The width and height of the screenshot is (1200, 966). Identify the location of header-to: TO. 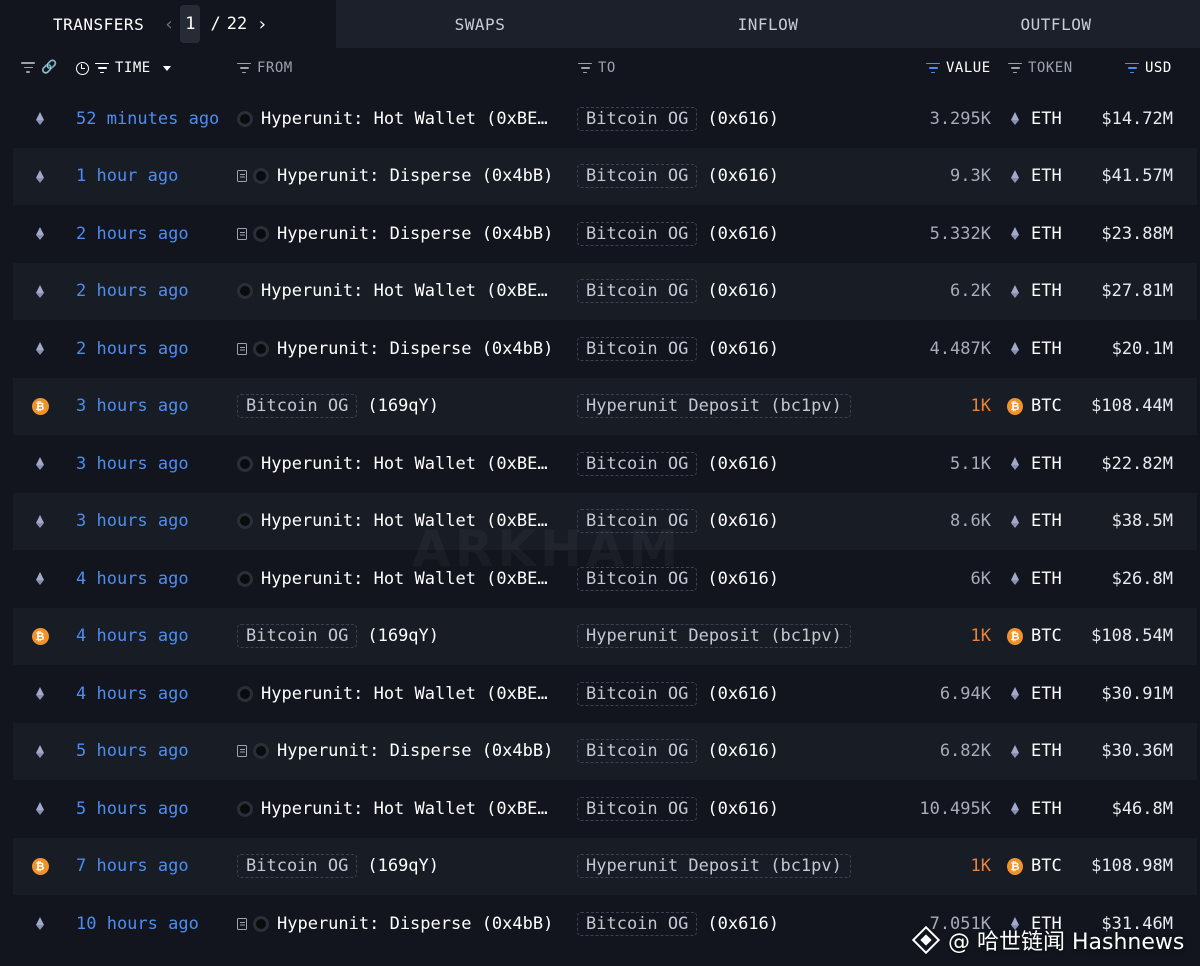
(597, 68).